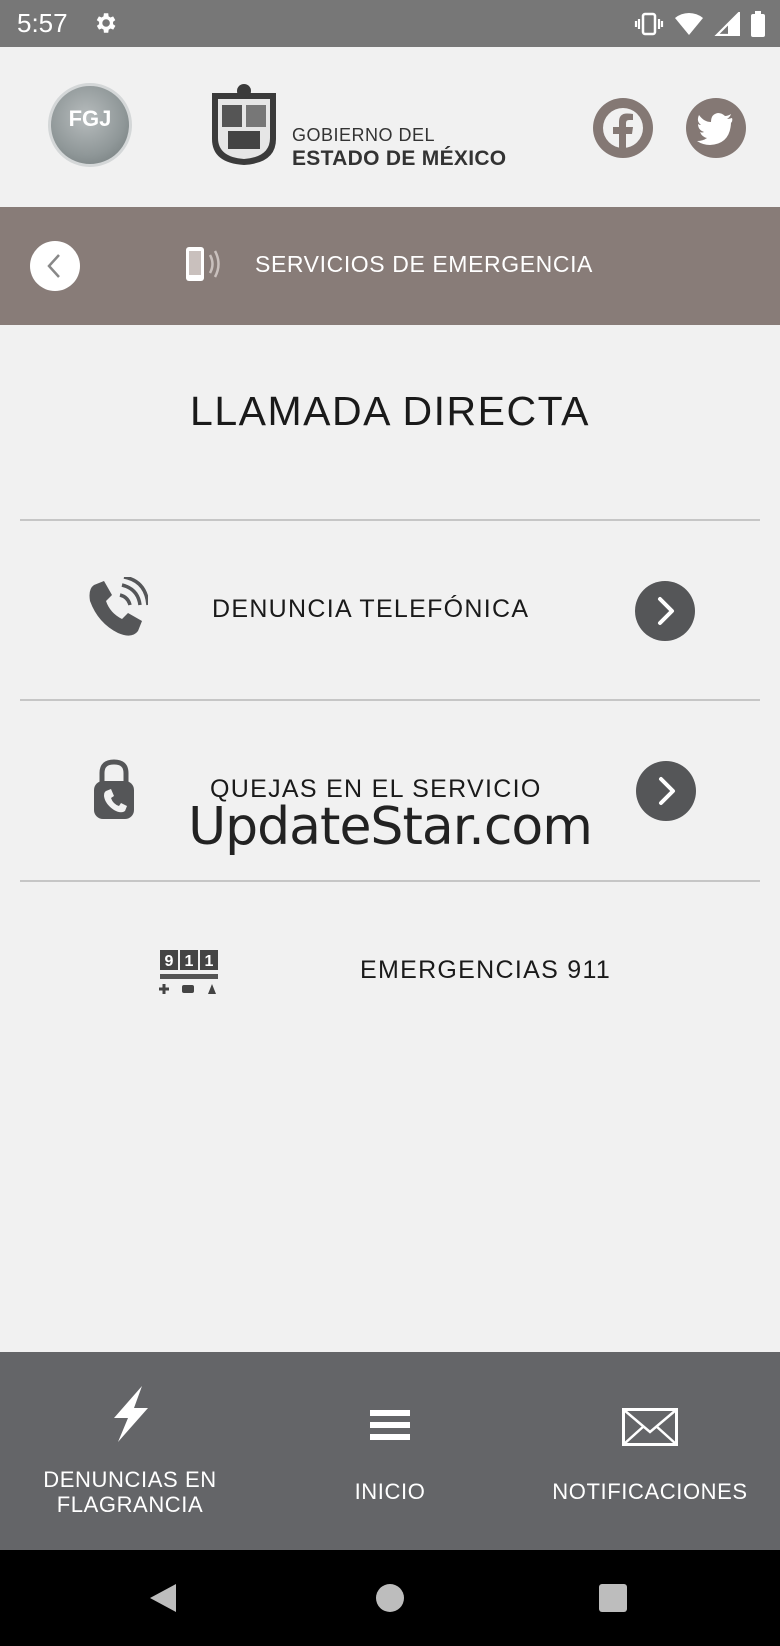  I want to click on tab-denuncias-flagrancia: DENUNCIAS EN FLAGRANCIA, so click(130, 1451).